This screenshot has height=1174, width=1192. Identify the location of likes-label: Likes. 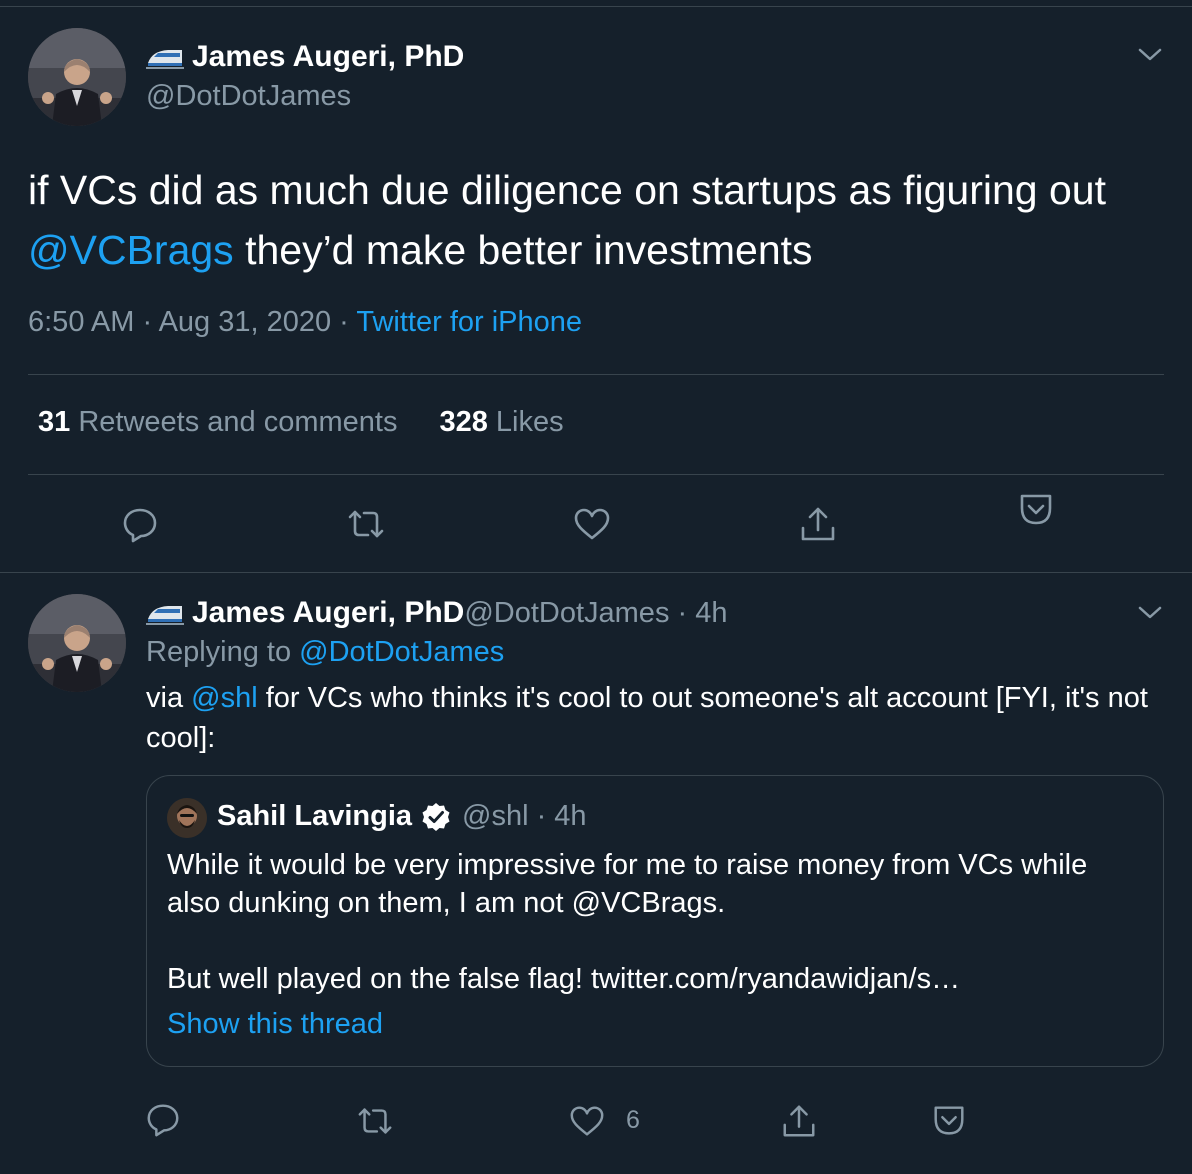
(525, 422).